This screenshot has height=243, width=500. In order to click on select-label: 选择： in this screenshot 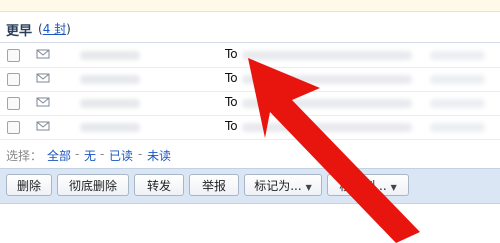, I will do `click(24, 156)`.